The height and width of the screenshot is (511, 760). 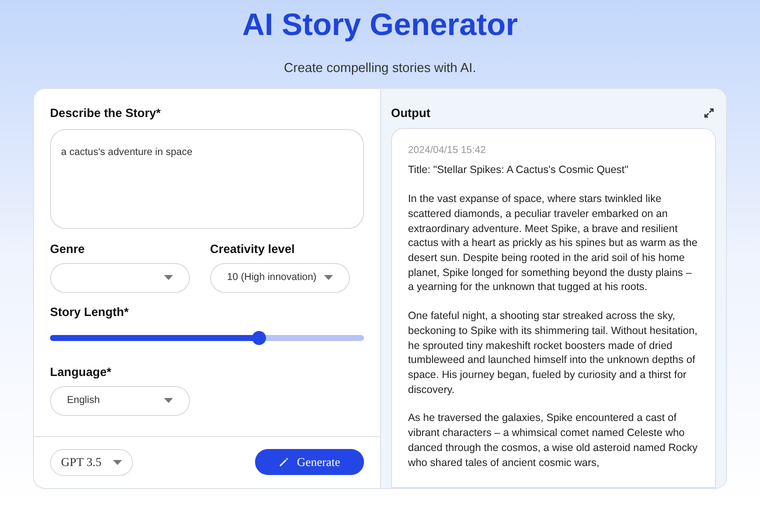 What do you see at coordinates (553, 353) in the screenshot?
I see `story-paragraph: One fateful night, a shooting star streaked across the sky, beckoning to Spike with its shimmering tail. Without hesitation, he sprouted tiny makeshift rocket boosters made of dried tumbleweed and launched himself into the unknown depths of space. His journey began, fueled by curiosity and a thirst for discovery.` at bounding box center [553, 353].